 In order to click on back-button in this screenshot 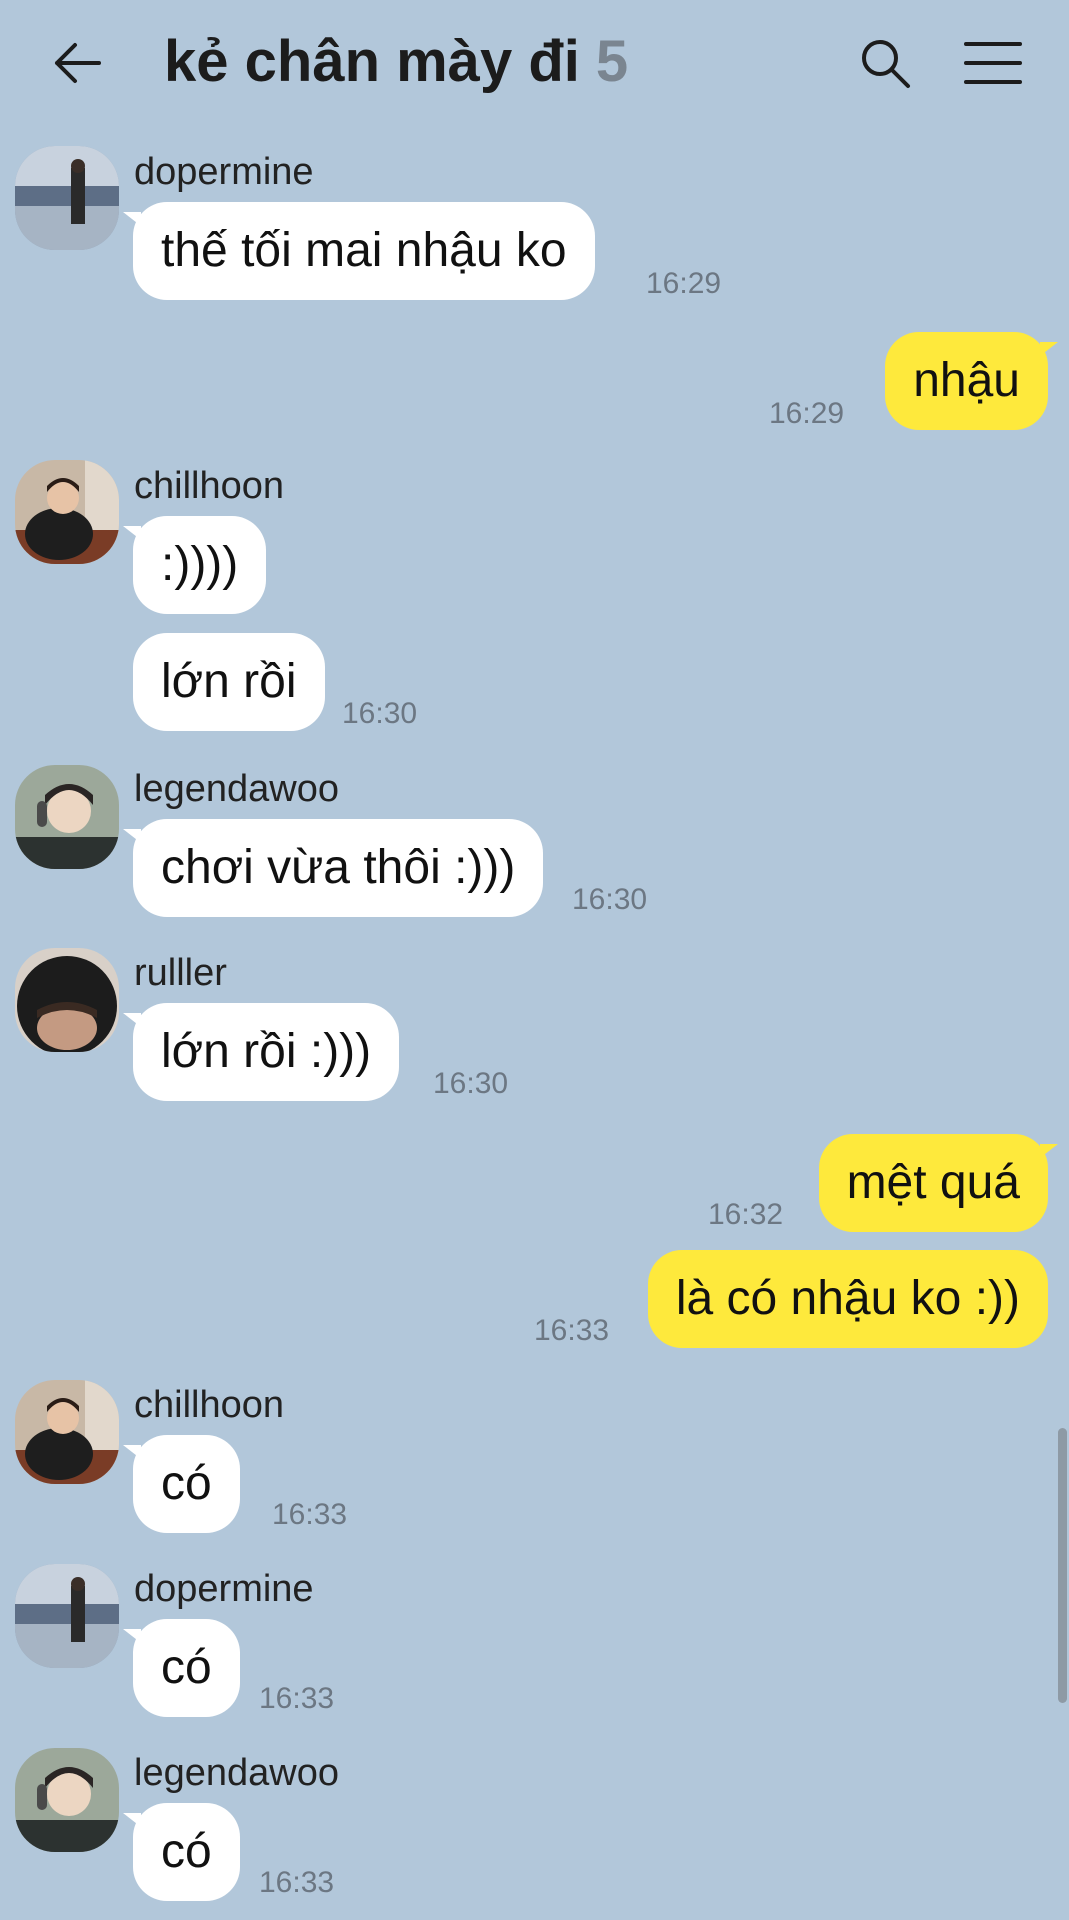, I will do `click(77, 63)`.